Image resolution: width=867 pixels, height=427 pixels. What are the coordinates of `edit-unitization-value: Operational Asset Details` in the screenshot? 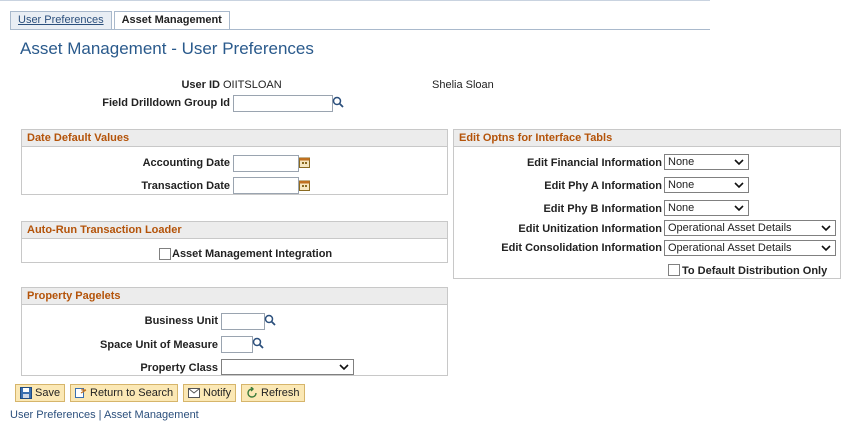 It's located at (730, 228).